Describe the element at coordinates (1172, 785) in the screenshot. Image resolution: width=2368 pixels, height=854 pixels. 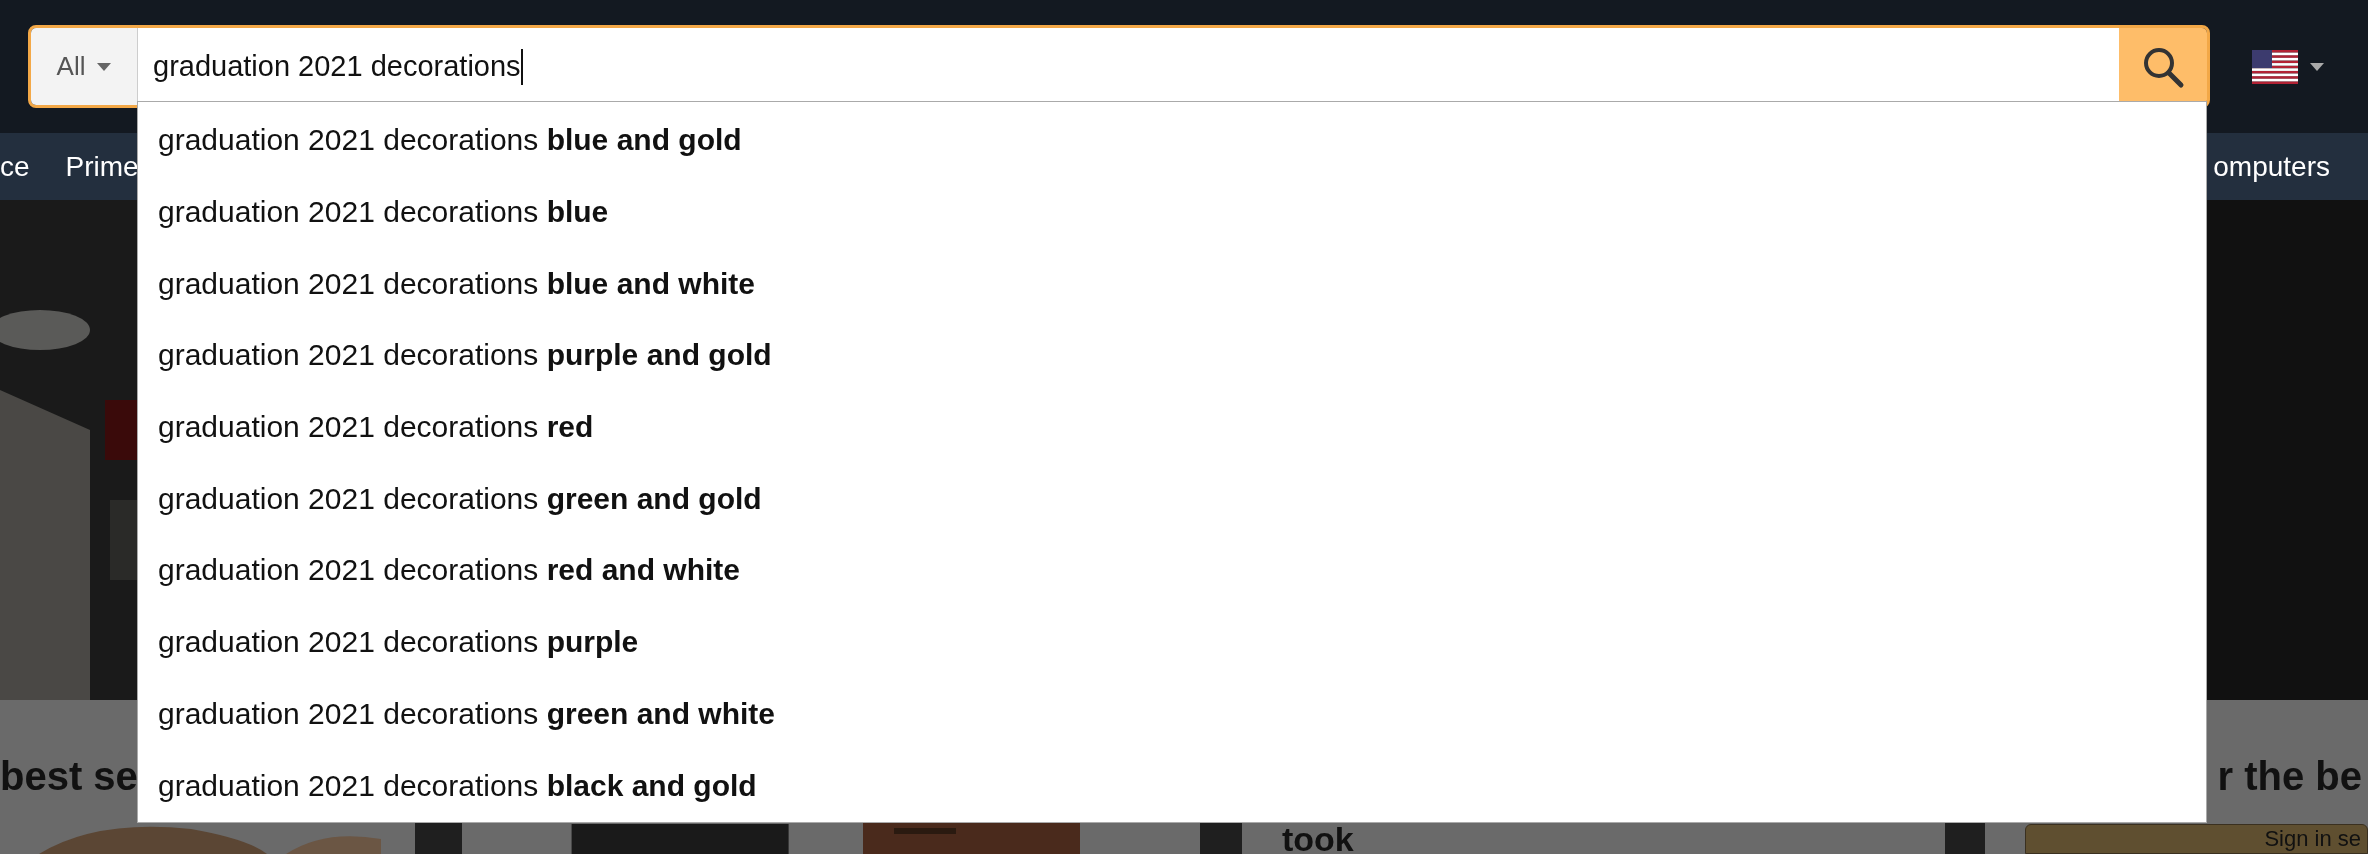
I see `suggestion-item: graduation 2021 decorations black and gold` at that location.